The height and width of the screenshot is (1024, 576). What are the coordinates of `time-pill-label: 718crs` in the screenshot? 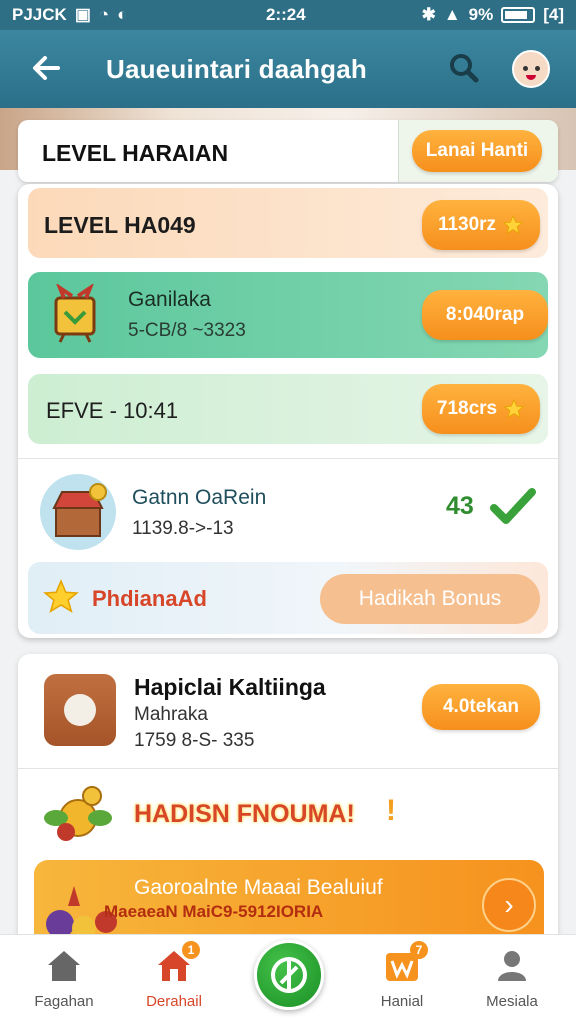 It's located at (467, 408).